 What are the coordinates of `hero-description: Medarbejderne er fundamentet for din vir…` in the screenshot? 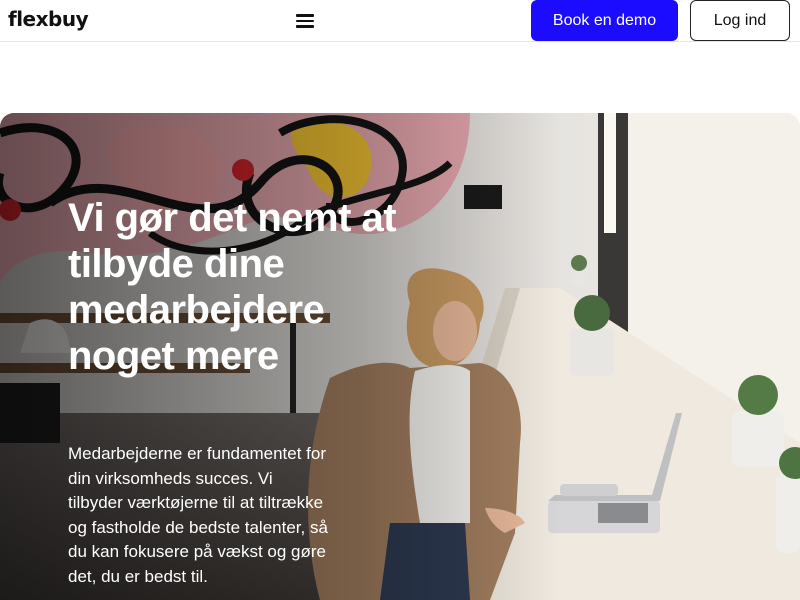 It's located at (198, 515).